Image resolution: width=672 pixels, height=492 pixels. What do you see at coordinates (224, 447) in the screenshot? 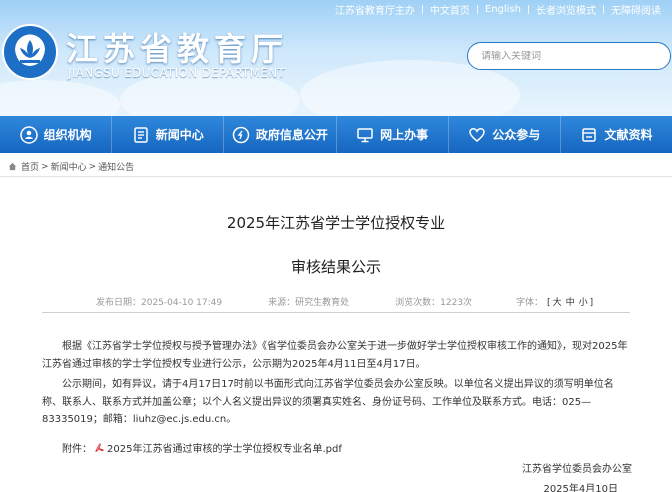
I see `attachment-pdf-link: 2025年江苏省通过审核的学士学位授权专业名单.pdf` at bounding box center [224, 447].